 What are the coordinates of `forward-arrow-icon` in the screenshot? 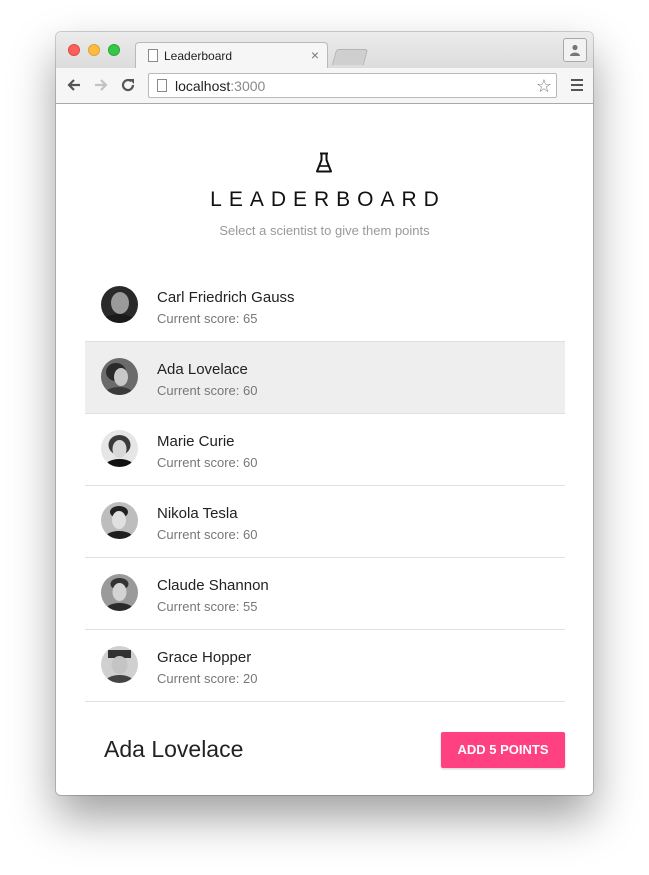 It's located at (101, 85).